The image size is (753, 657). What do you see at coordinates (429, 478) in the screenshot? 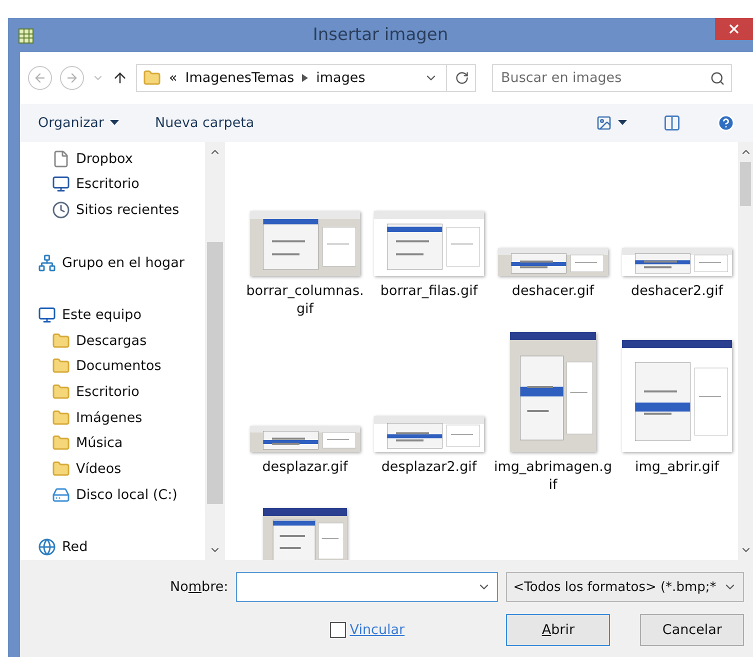
I see `file-name: desplazar2.gif` at bounding box center [429, 478].